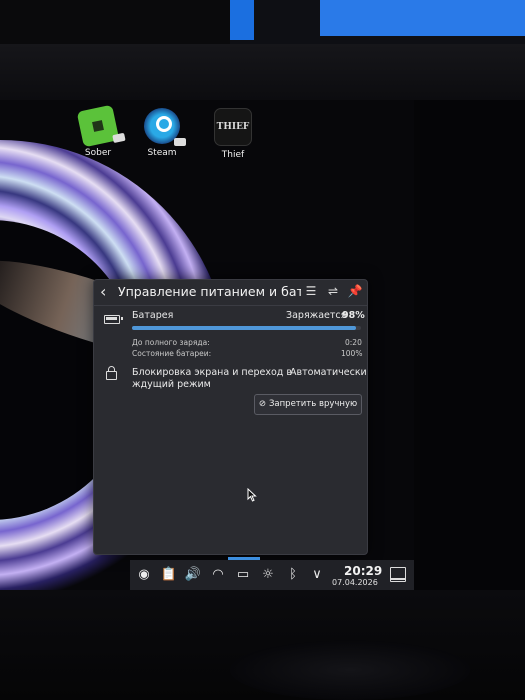  Describe the element at coordinates (103, 291) in the screenshot. I see `back-button: ‹` at that location.